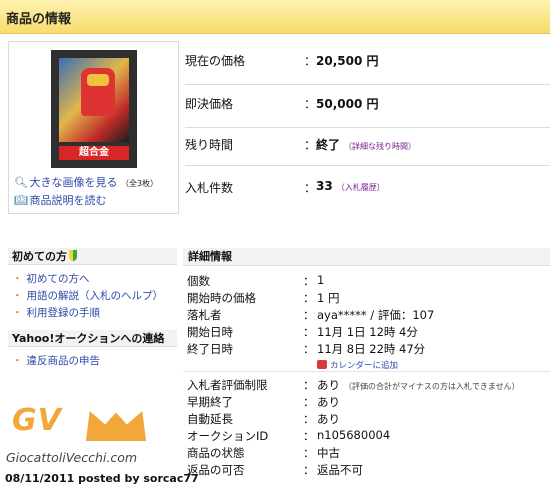 The image size is (550, 486). Describe the element at coordinates (432, 386) in the screenshot. I see `rating-limit-note: （評価の合計がマイナスの方は入札できません）` at that location.